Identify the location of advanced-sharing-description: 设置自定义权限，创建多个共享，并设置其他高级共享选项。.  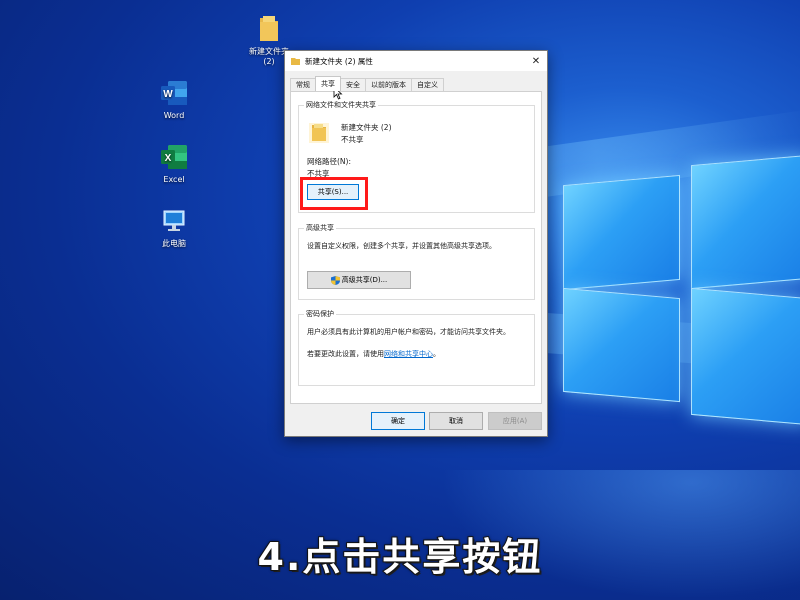
(401, 246).